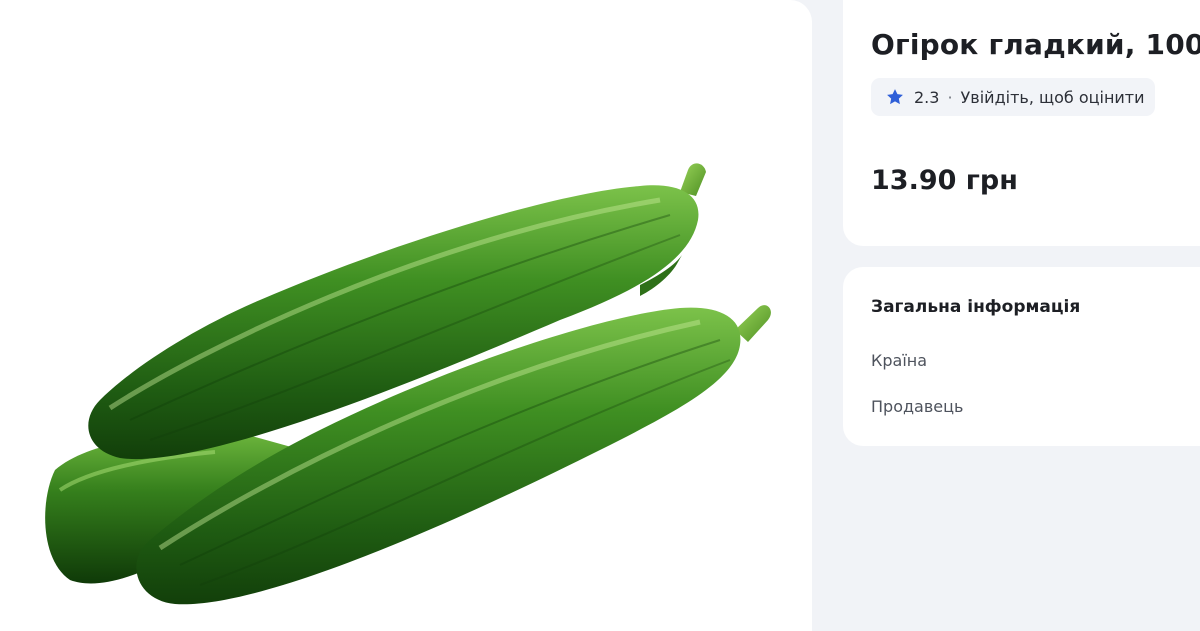 The height and width of the screenshot is (631, 1200). What do you see at coordinates (1035, 44) in the screenshot?
I see `product-title: Огірок гладкий, 100г` at bounding box center [1035, 44].